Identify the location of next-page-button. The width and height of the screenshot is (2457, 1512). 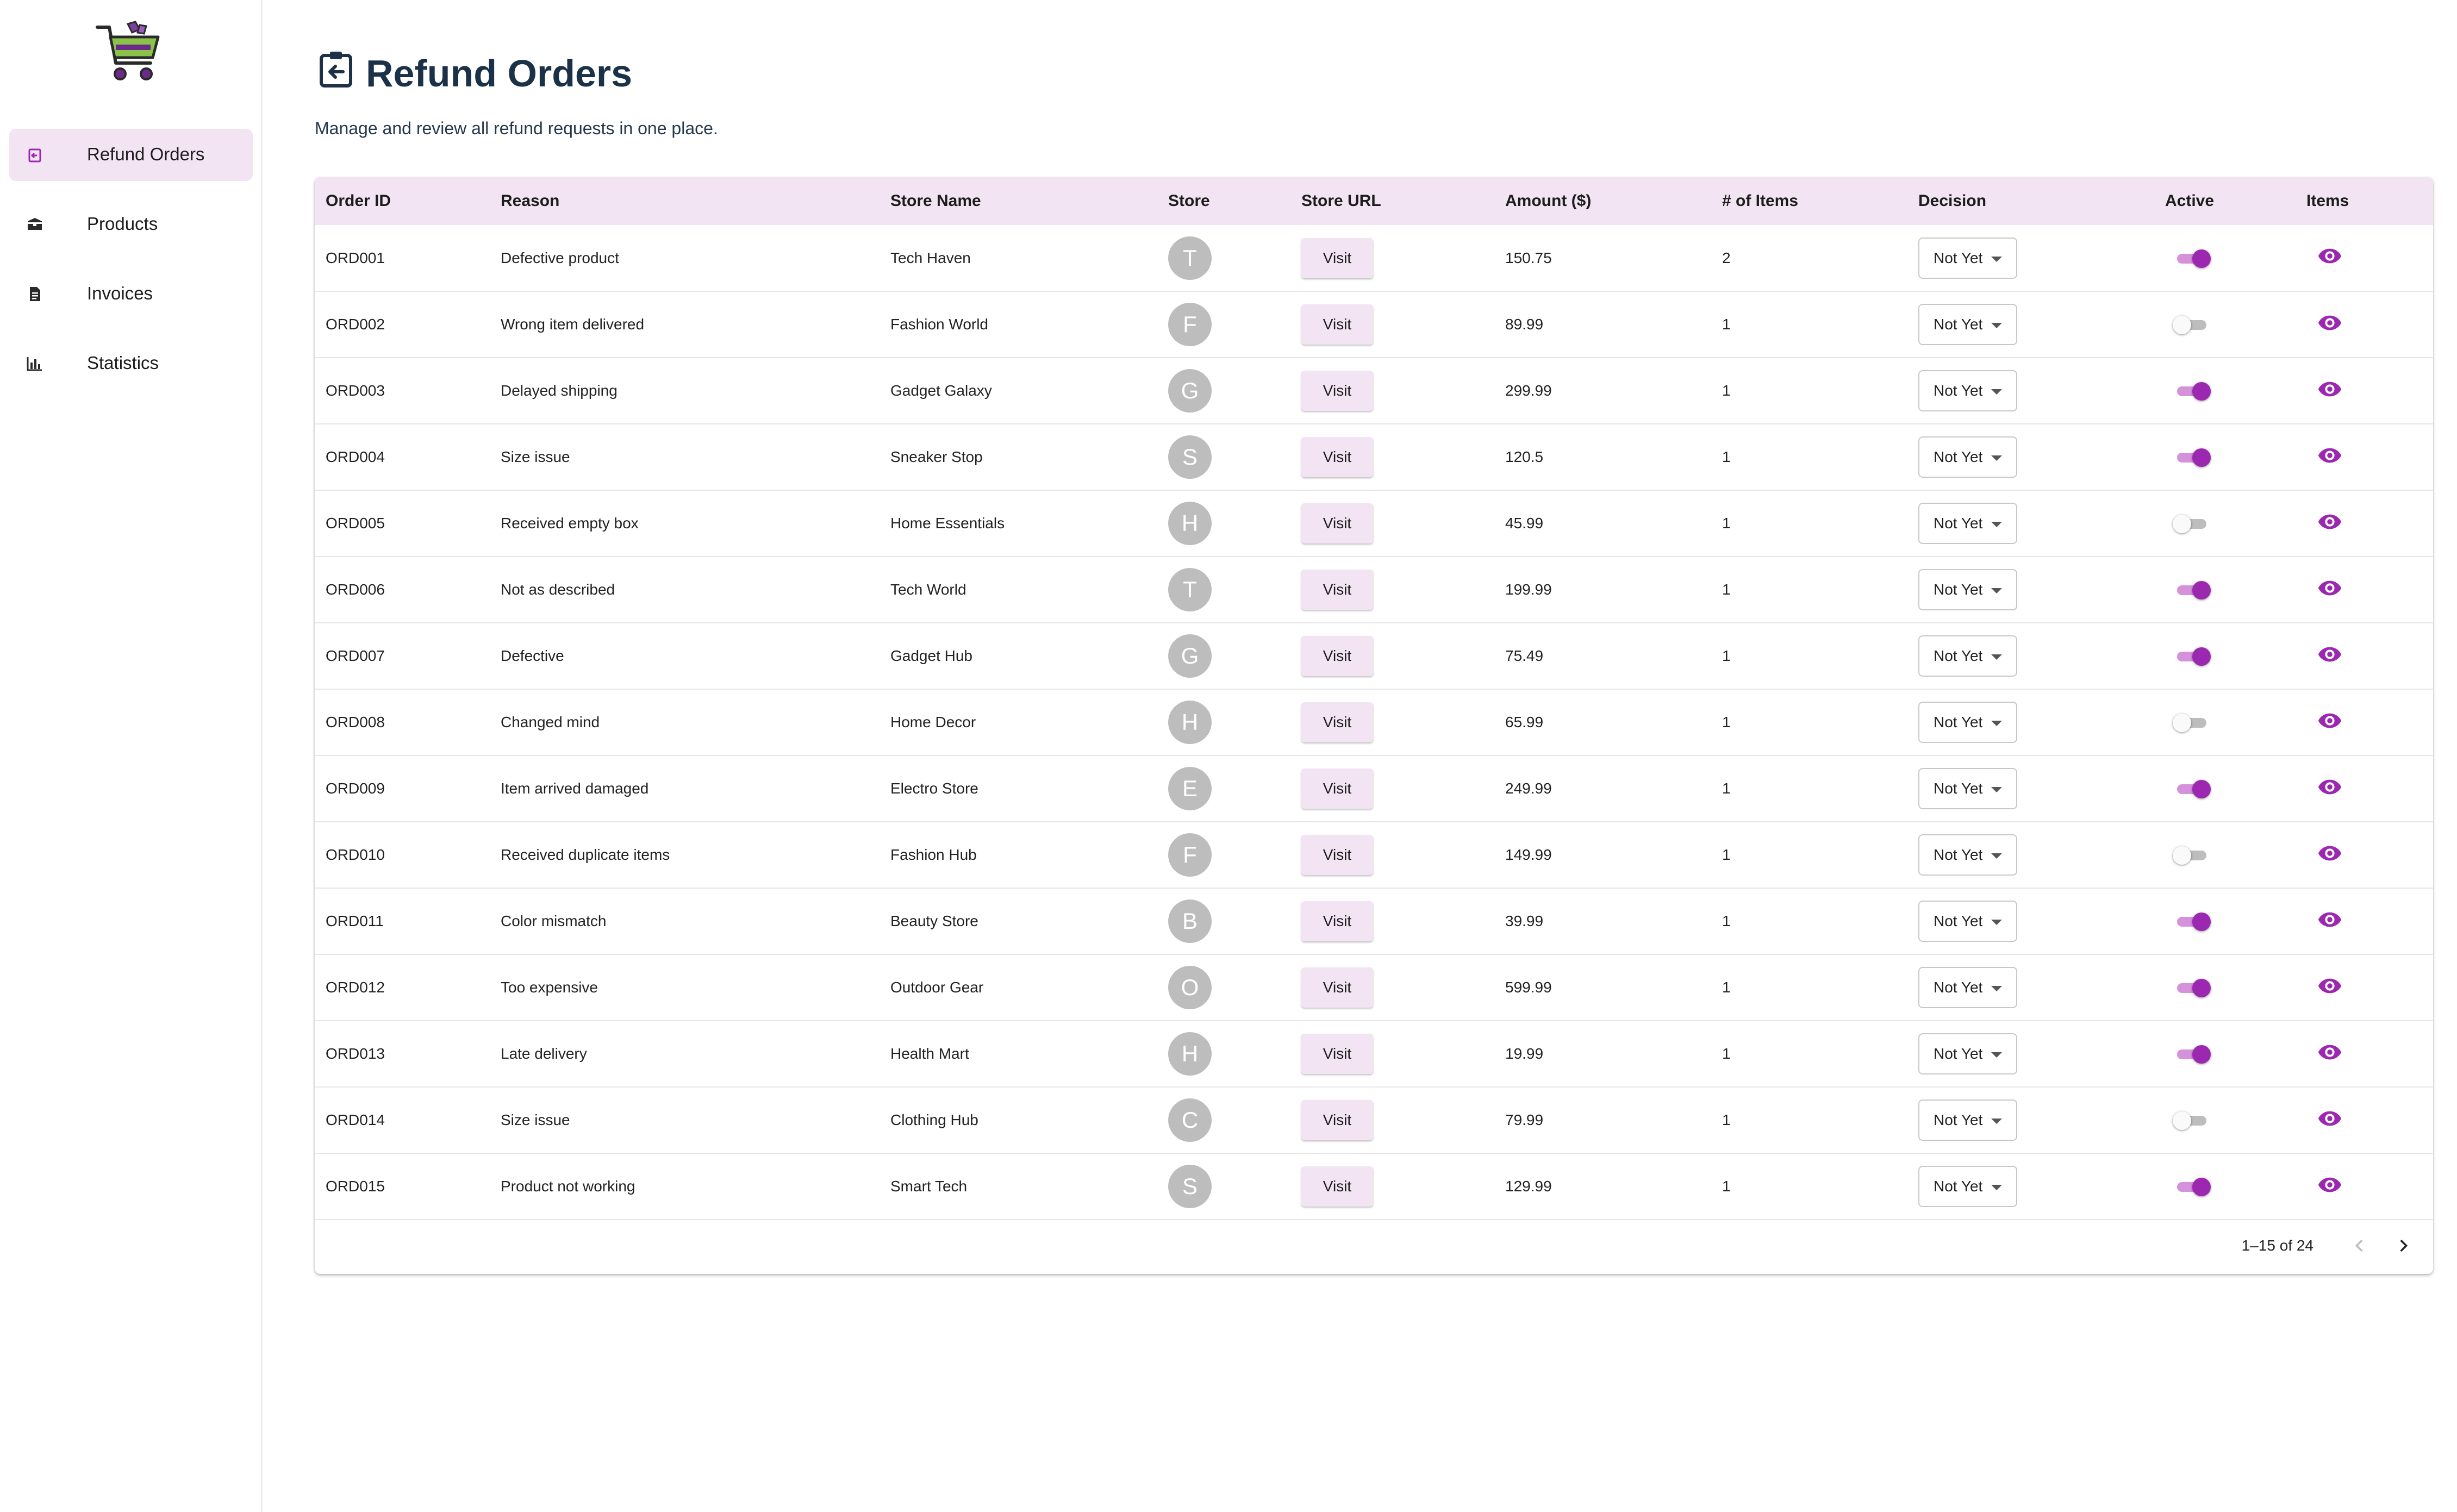
(2403, 1245).